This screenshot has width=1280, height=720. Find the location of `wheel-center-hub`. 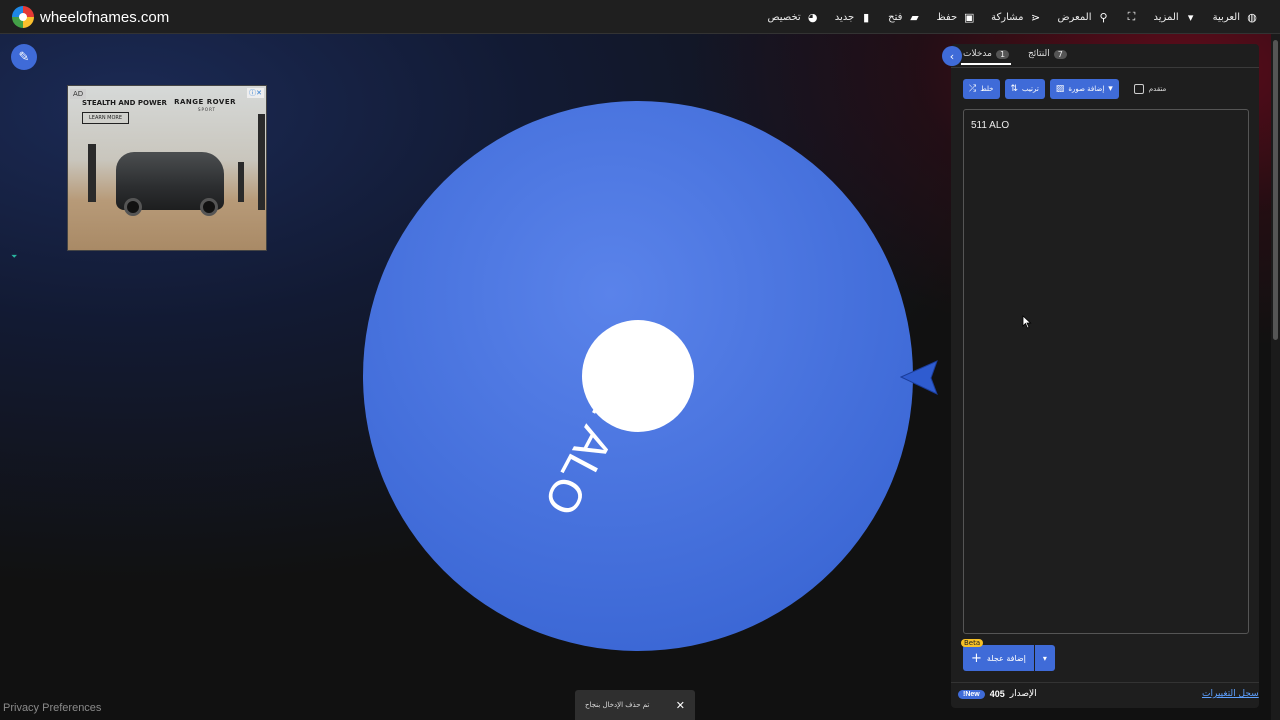

wheel-center-hub is located at coordinates (638, 376).